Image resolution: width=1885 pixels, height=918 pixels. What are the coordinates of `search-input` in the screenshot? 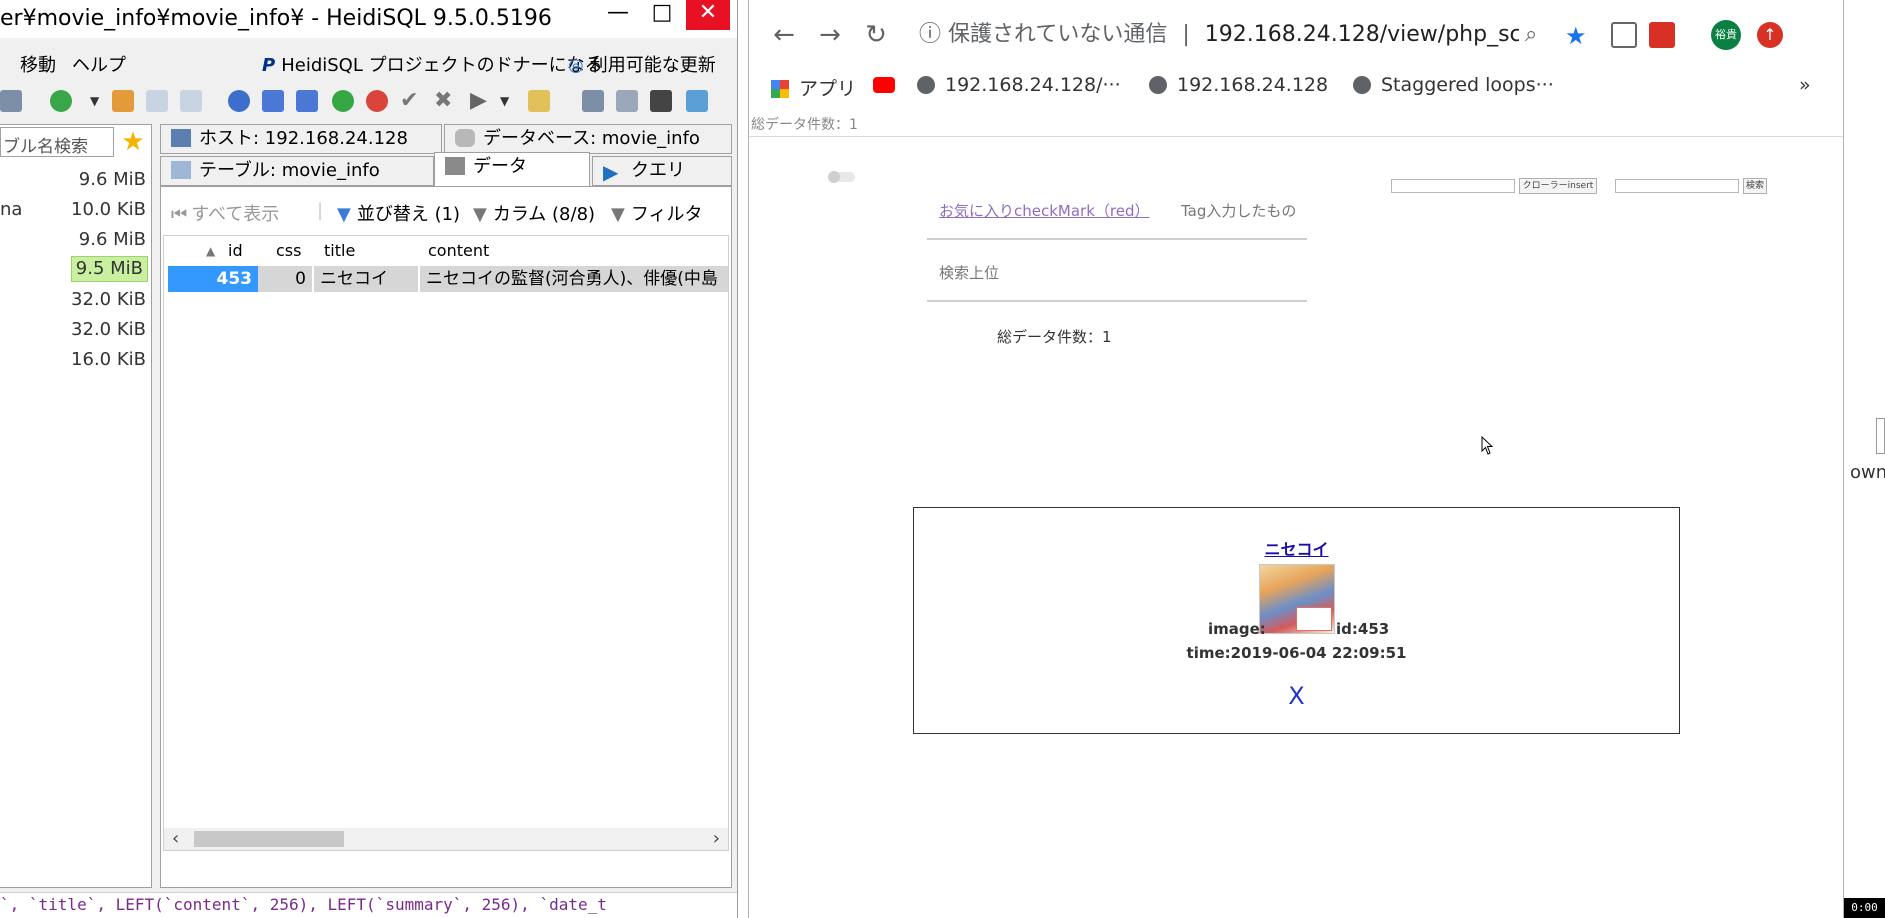 It's located at (1677, 186).